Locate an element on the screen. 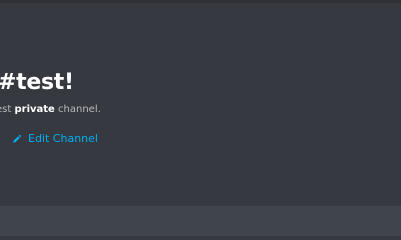 The height and width of the screenshot is (240, 401). channel-welcome-description: est private channel. is located at coordinates (200, 110).